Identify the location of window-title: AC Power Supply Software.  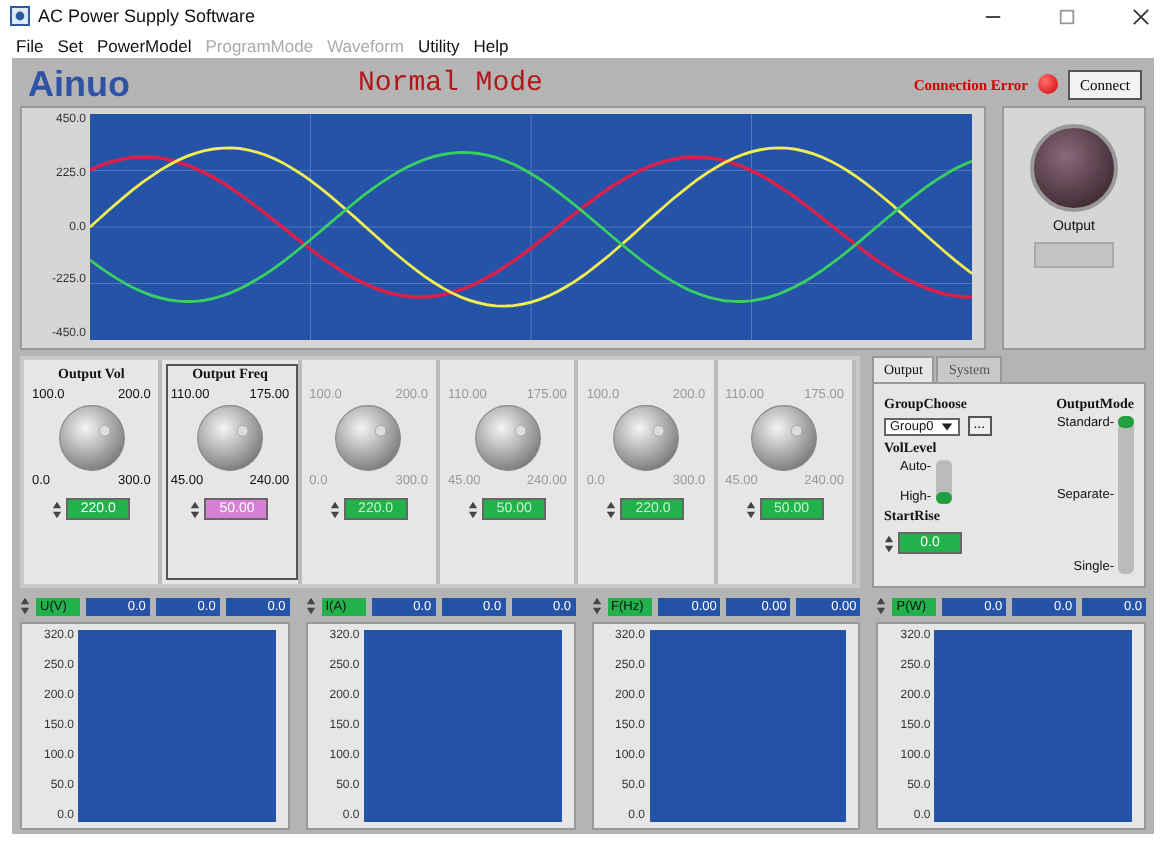
(147, 16).